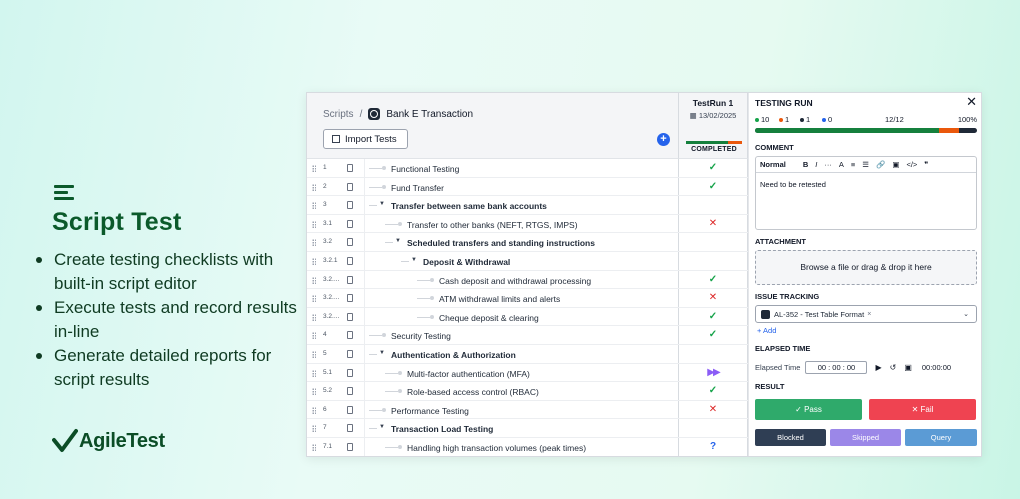 The width and height of the screenshot is (1020, 499). Describe the element at coordinates (713, 126) in the screenshot. I see `test-run-column-header: TestRun 1 ▦ 13/02/2025 COMPLETED` at that location.